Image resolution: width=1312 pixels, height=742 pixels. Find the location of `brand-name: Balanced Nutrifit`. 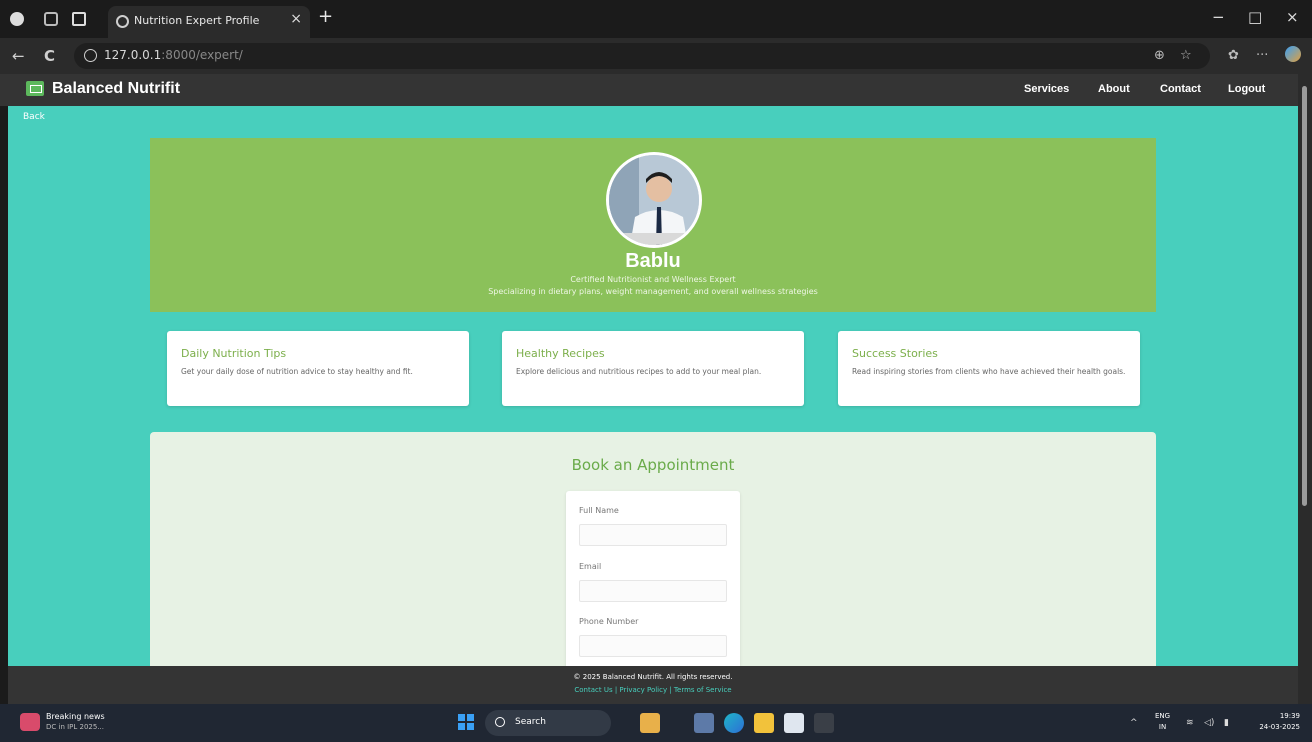

brand-name: Balanced Nutrifit is located at coordinates (116, 89).